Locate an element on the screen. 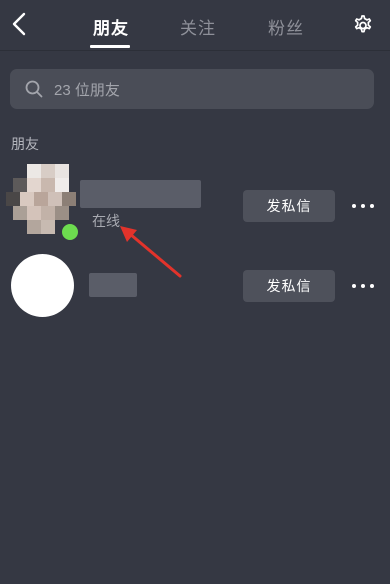  search-placeholder: 23 位朋友 is located at coordinates (87, 90).